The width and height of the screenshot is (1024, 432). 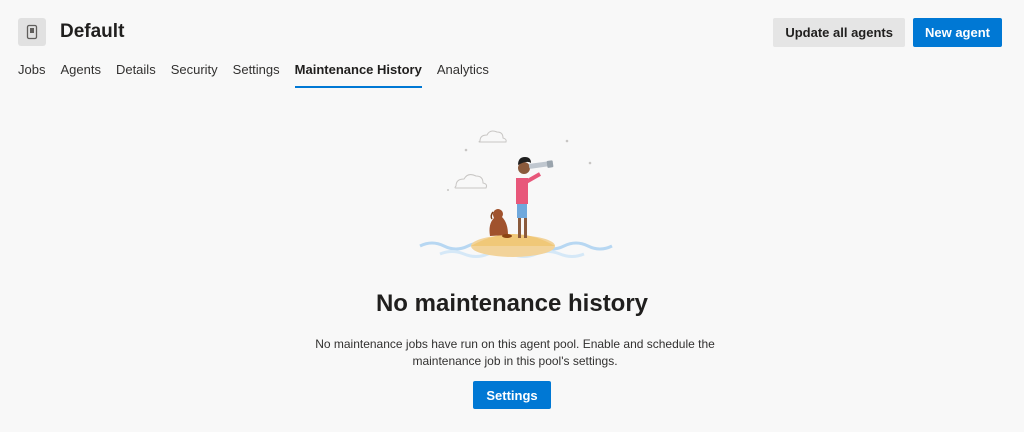 I want to click on page-title: Default, so click(x=92, y=31).